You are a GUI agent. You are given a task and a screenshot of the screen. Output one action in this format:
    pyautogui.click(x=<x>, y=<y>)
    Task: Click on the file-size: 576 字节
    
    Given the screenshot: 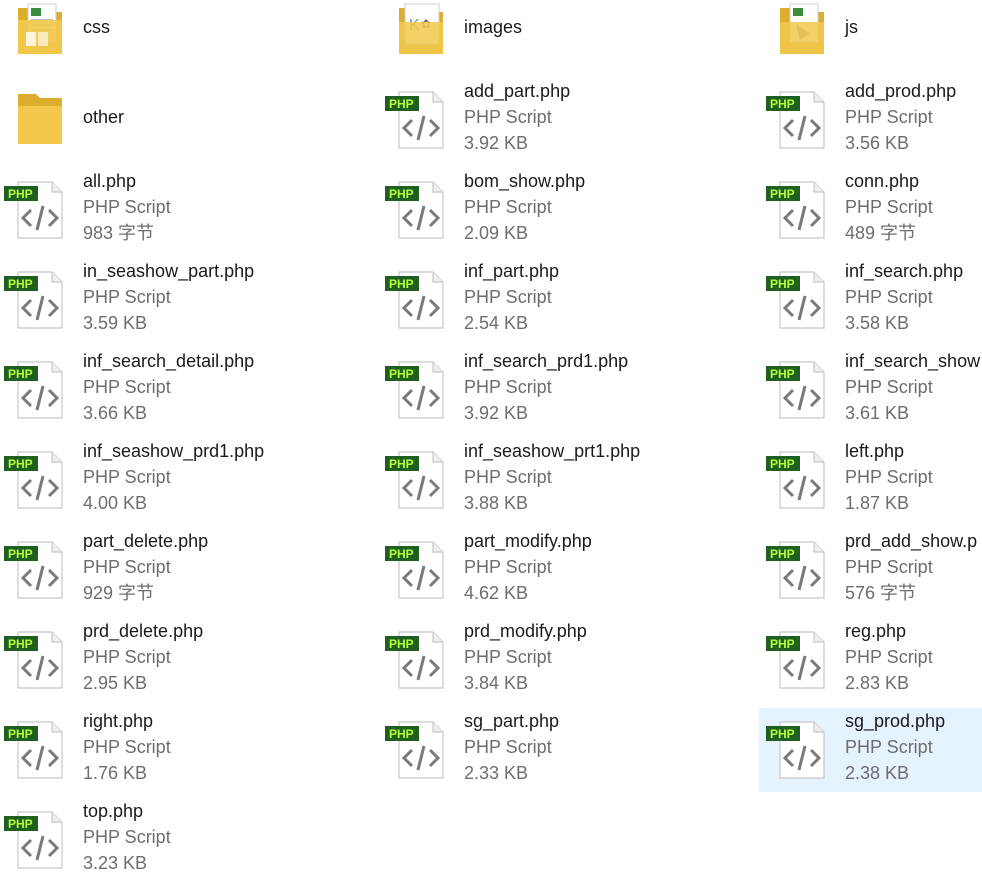 What is the action you would take?
    pyautogui.click(x=881, y=593)
    